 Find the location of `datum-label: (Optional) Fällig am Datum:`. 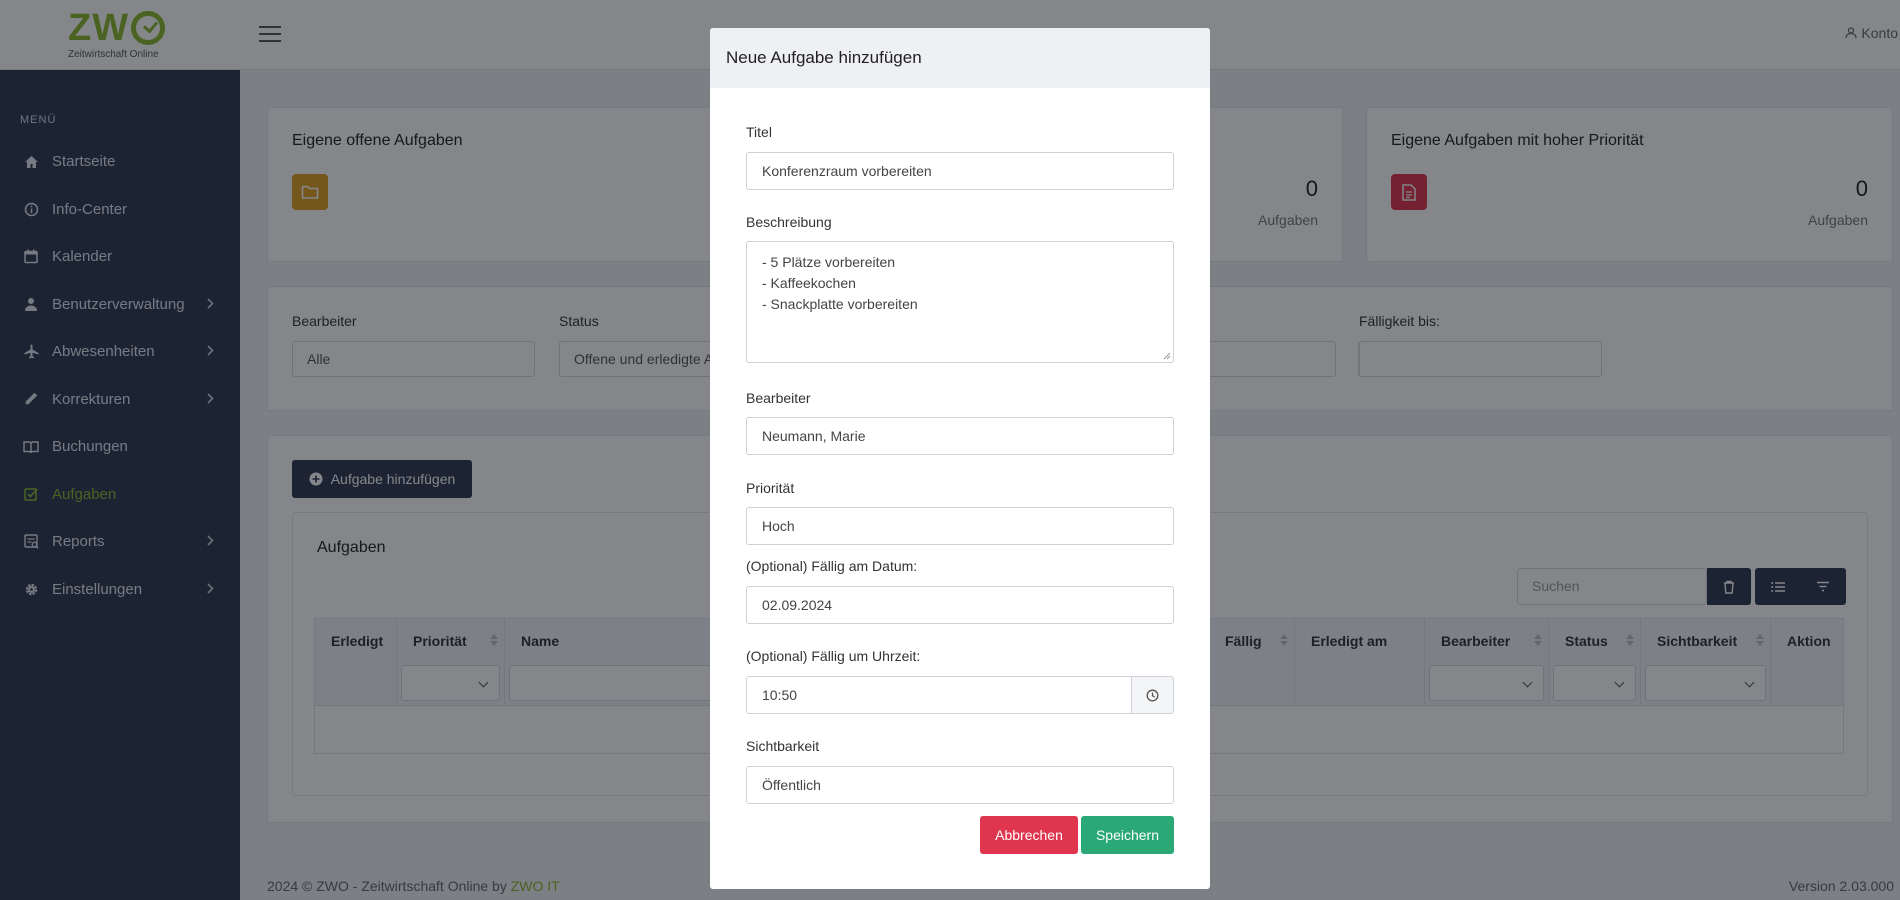

datum-label: (Optional) Fällig am Datum: is located at coordinates (832, 566).